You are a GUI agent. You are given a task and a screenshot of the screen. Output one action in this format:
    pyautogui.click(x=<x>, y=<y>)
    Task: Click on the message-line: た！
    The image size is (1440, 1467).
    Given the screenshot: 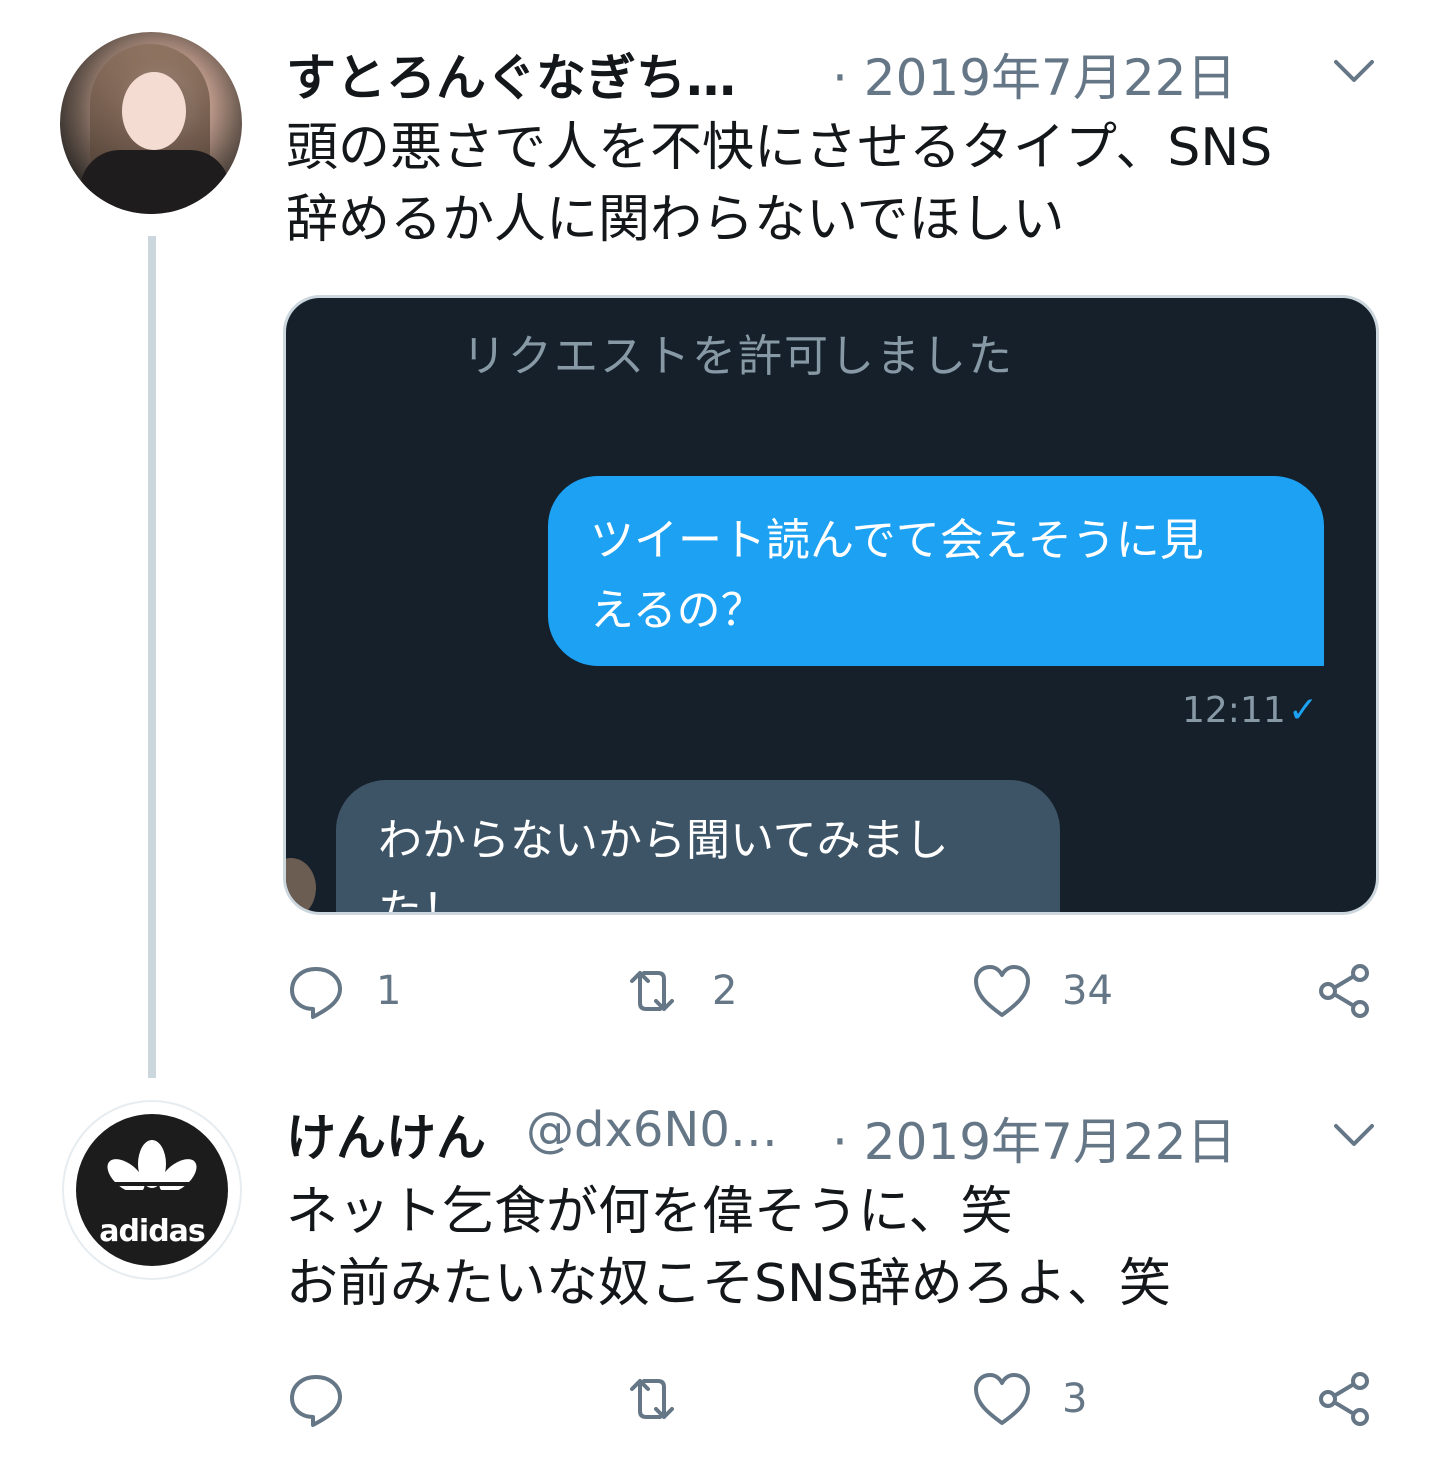 What is the action you would take?
    pyautogui.click(x=422, y=898)
    